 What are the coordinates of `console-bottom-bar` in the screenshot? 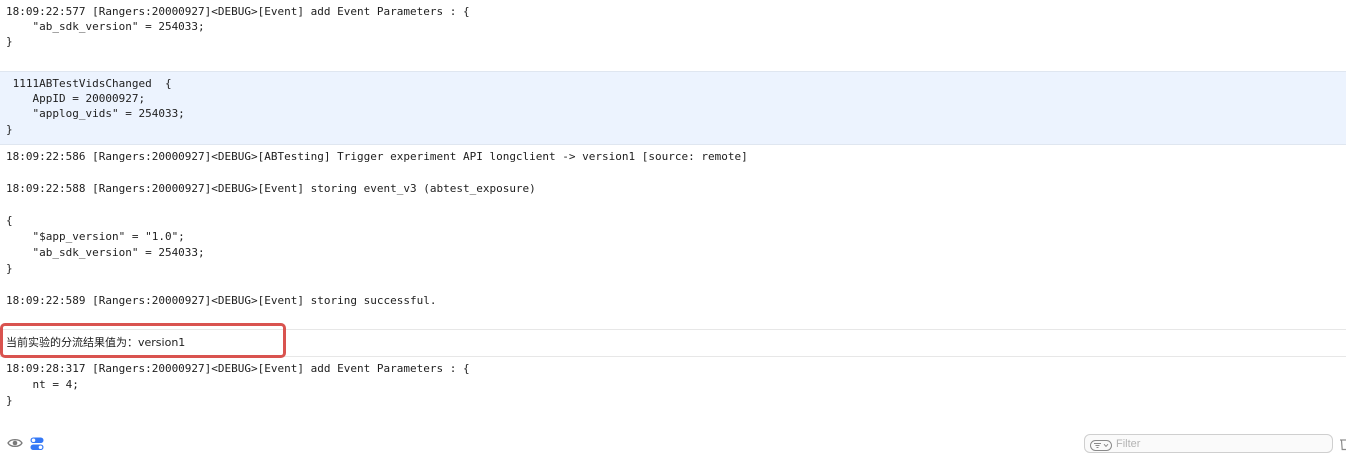 It's located at (673, 443).